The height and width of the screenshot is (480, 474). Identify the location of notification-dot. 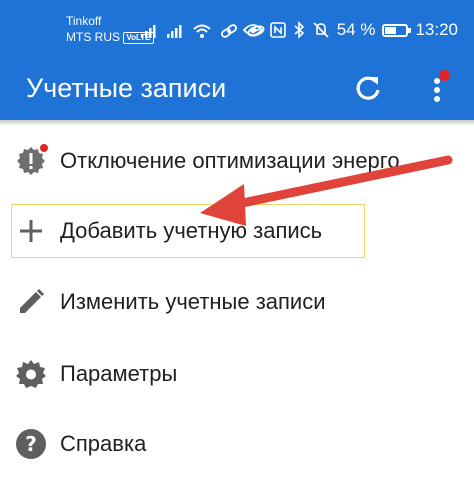
(444, 75).